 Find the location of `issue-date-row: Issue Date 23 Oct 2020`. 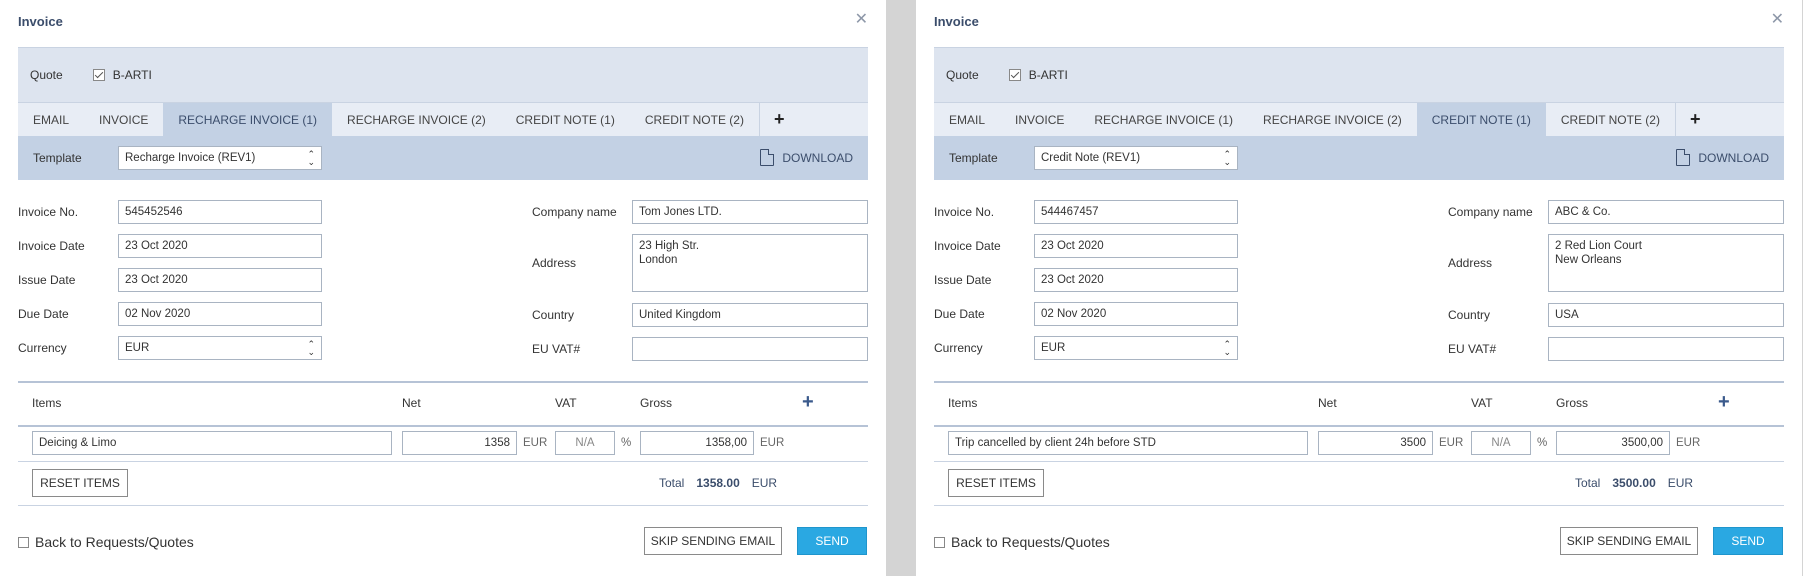

issue-date-row: Issue Date 23 Oct 2020 is located at coordinates (170, 280).